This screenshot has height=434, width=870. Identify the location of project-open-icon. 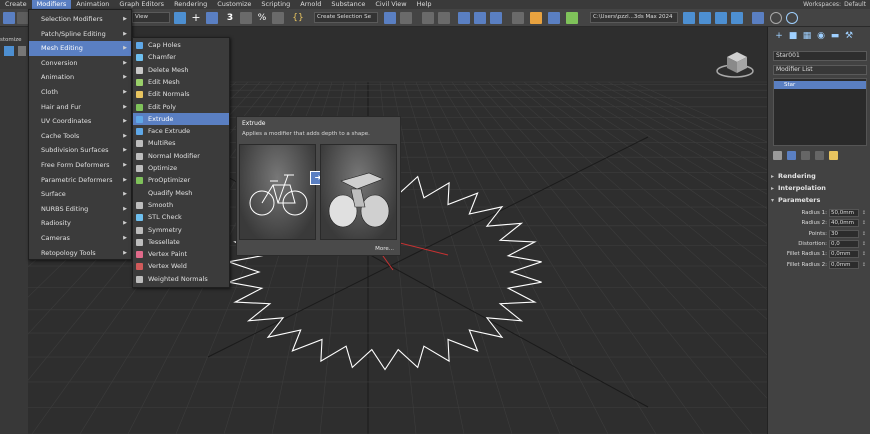
(705, 18).